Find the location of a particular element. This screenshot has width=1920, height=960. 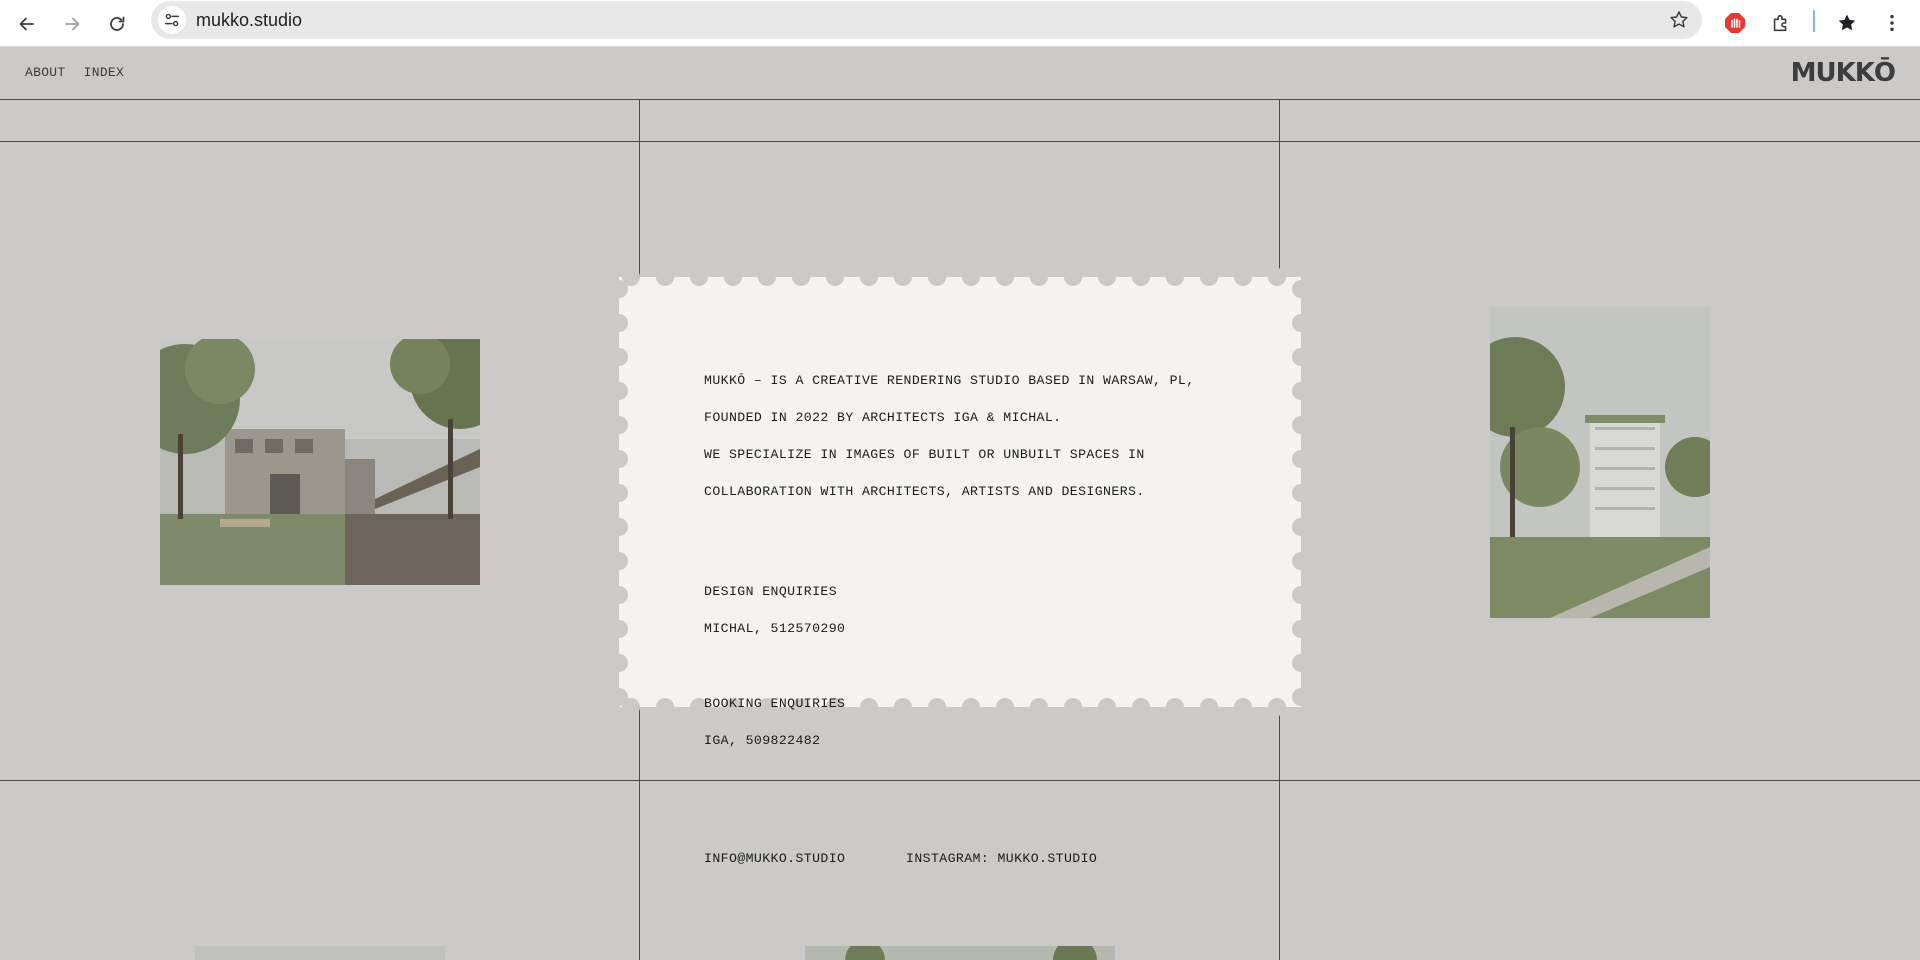

browser-menu-button is located at coordinates (1892, 23).